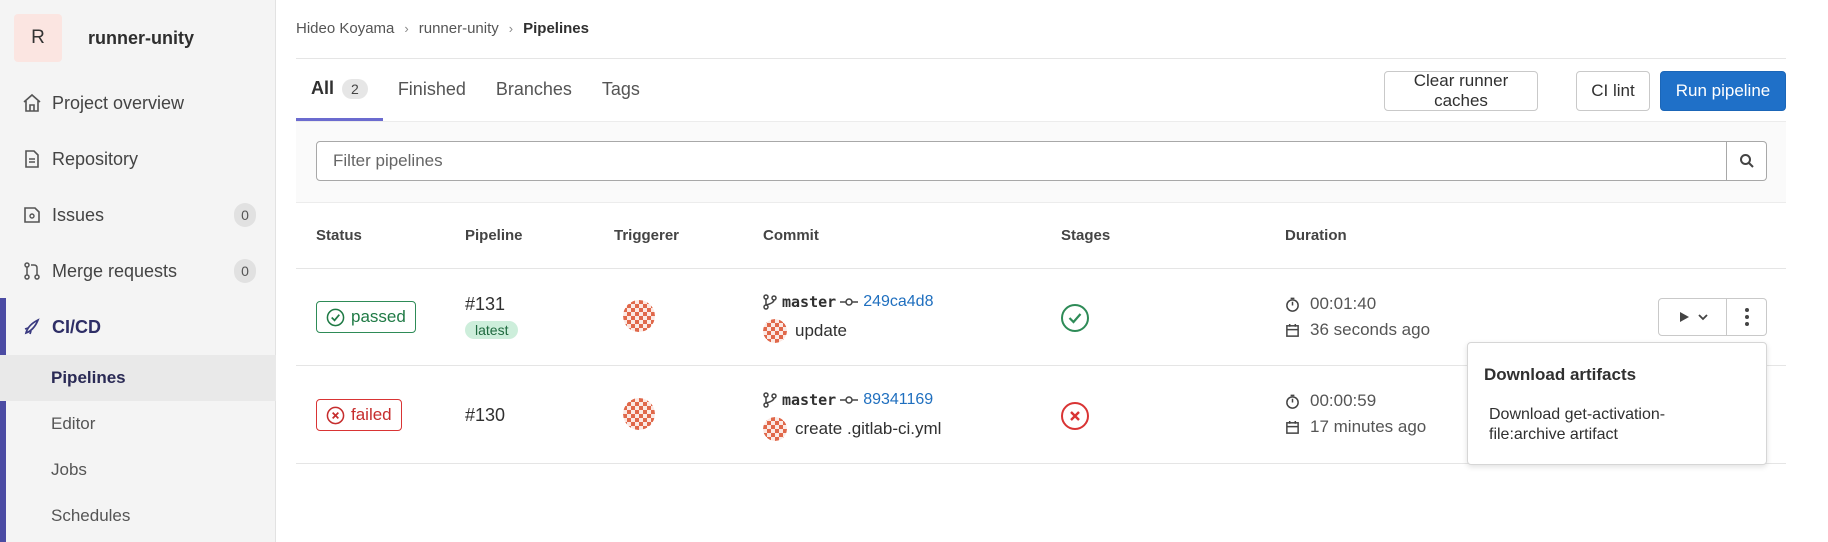 This screenshot has width=1828, height=542. Describe the element at coordinates (138, 516) in the screenshot. I see `sidebar-subitem-schedules: Schedules` at that location.